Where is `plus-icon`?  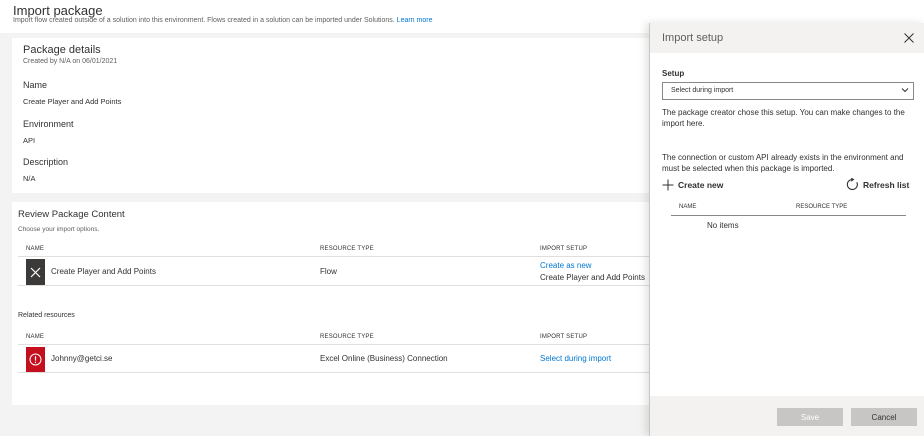 plus-icon is located at coordinates (668, 185).